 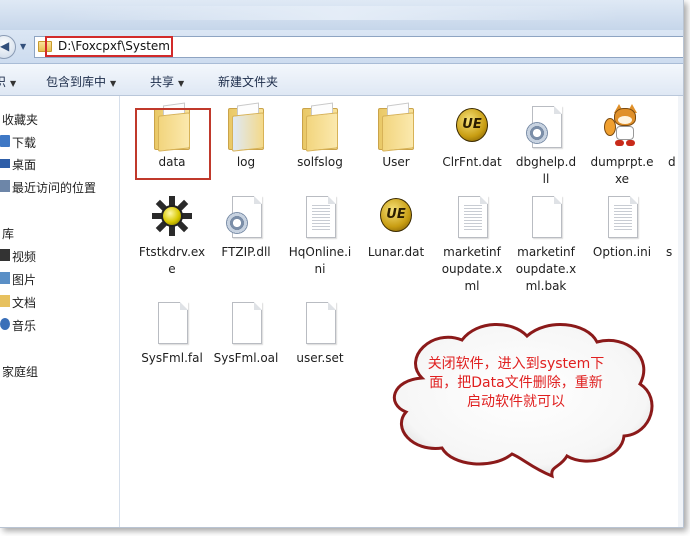 I want to click on sidebar-item-label: 收藏夹, so click(x=20, y=120).